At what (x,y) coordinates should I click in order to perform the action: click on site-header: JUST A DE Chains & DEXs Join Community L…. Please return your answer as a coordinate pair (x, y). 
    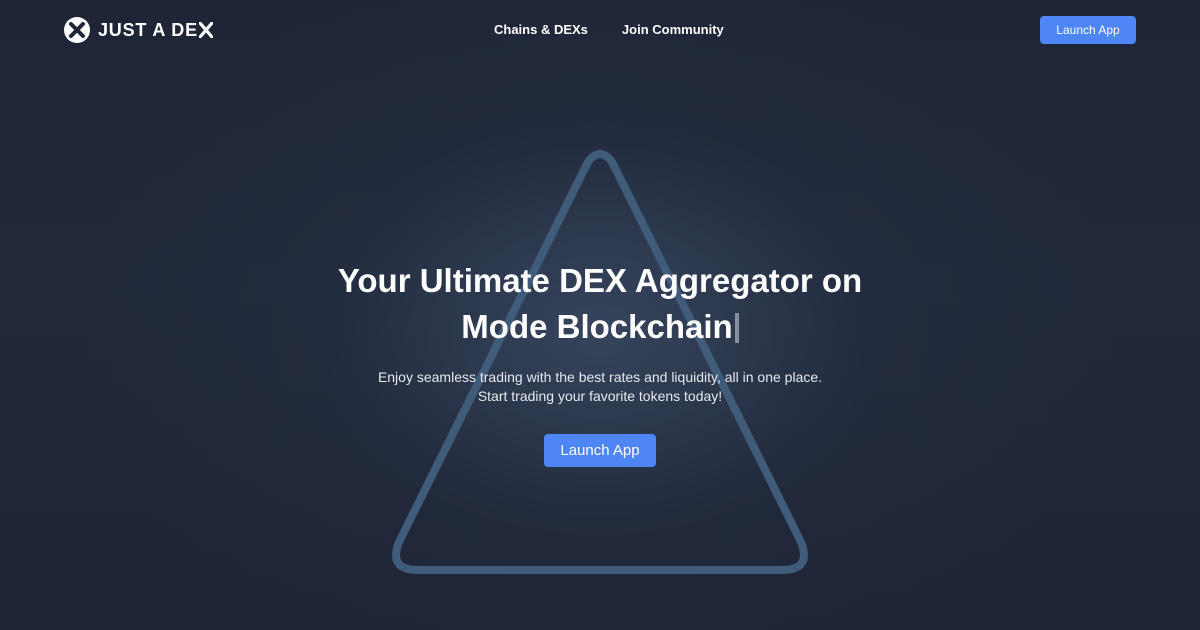
    Looking at the image, I should click on (600, 31).